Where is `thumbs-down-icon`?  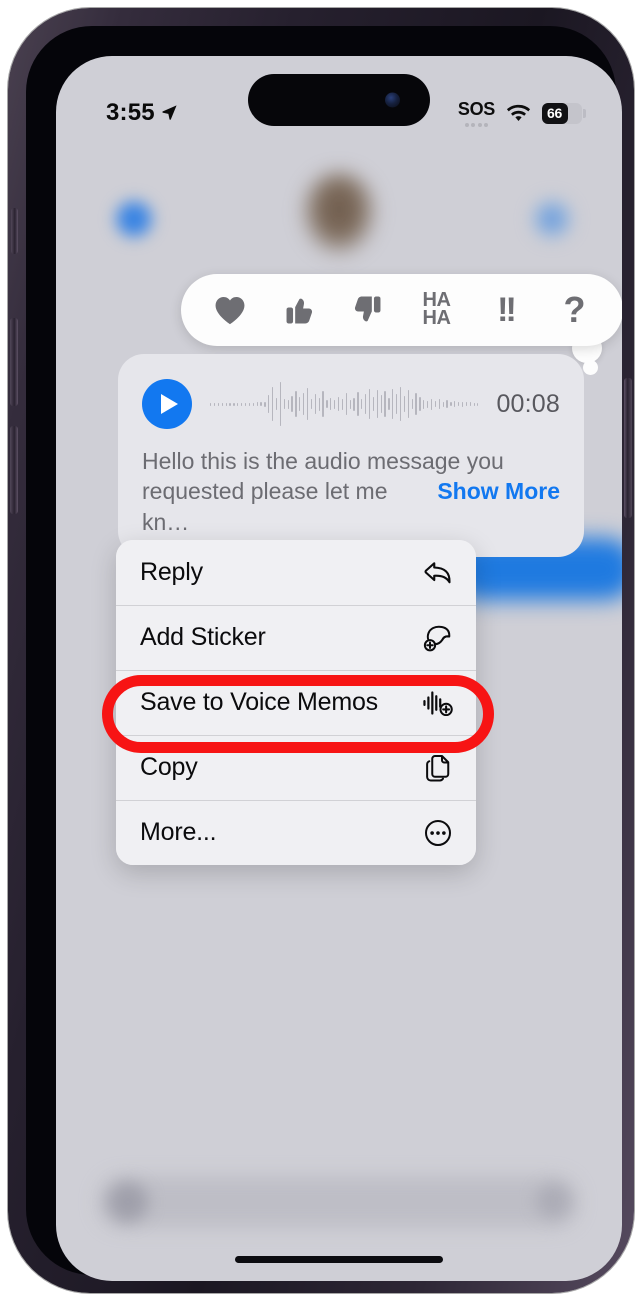 thumbs-down-icon is located at coordinates (367, 309).